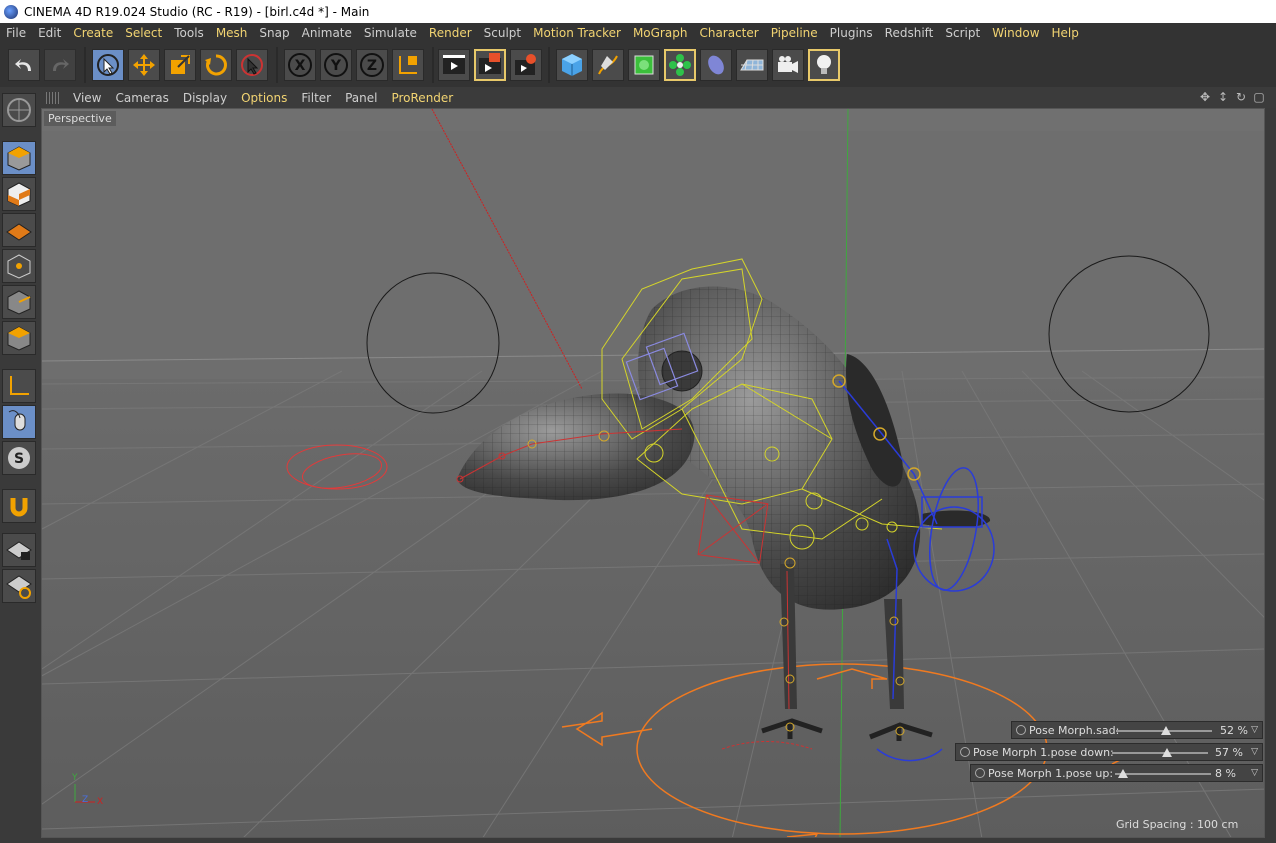 This screenshot has width=1276, height=843. What do you see at coordinates (788, 65) in the screenshot?
I see `camera-icon` at bounding box center [788, 65].